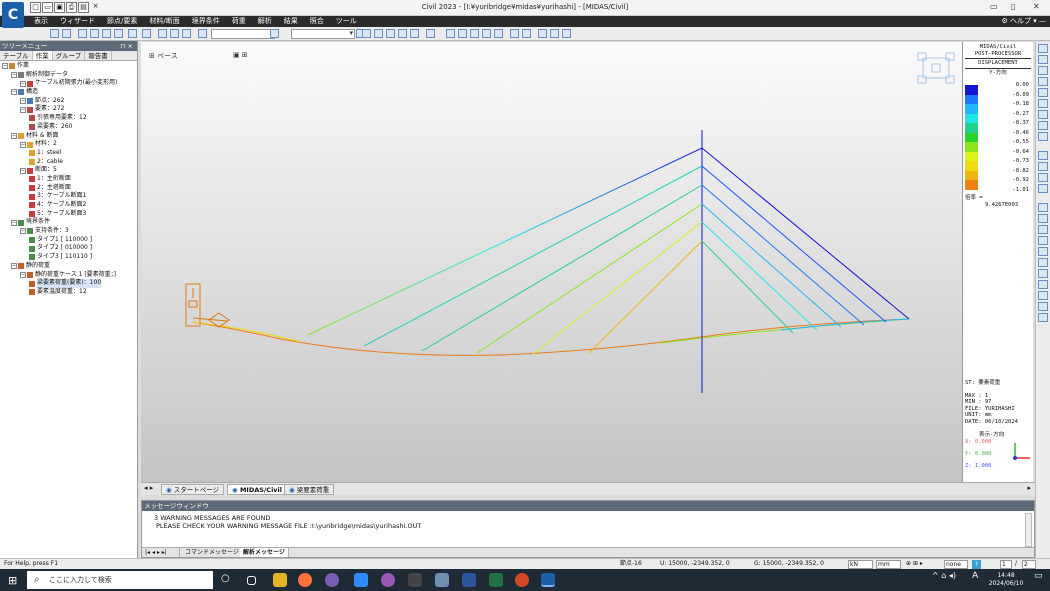 This screenshot has height=591, width=1050. Describe the element at coordinates (1006, 564) in the screenshot. I see `page-current: 1` at that location.